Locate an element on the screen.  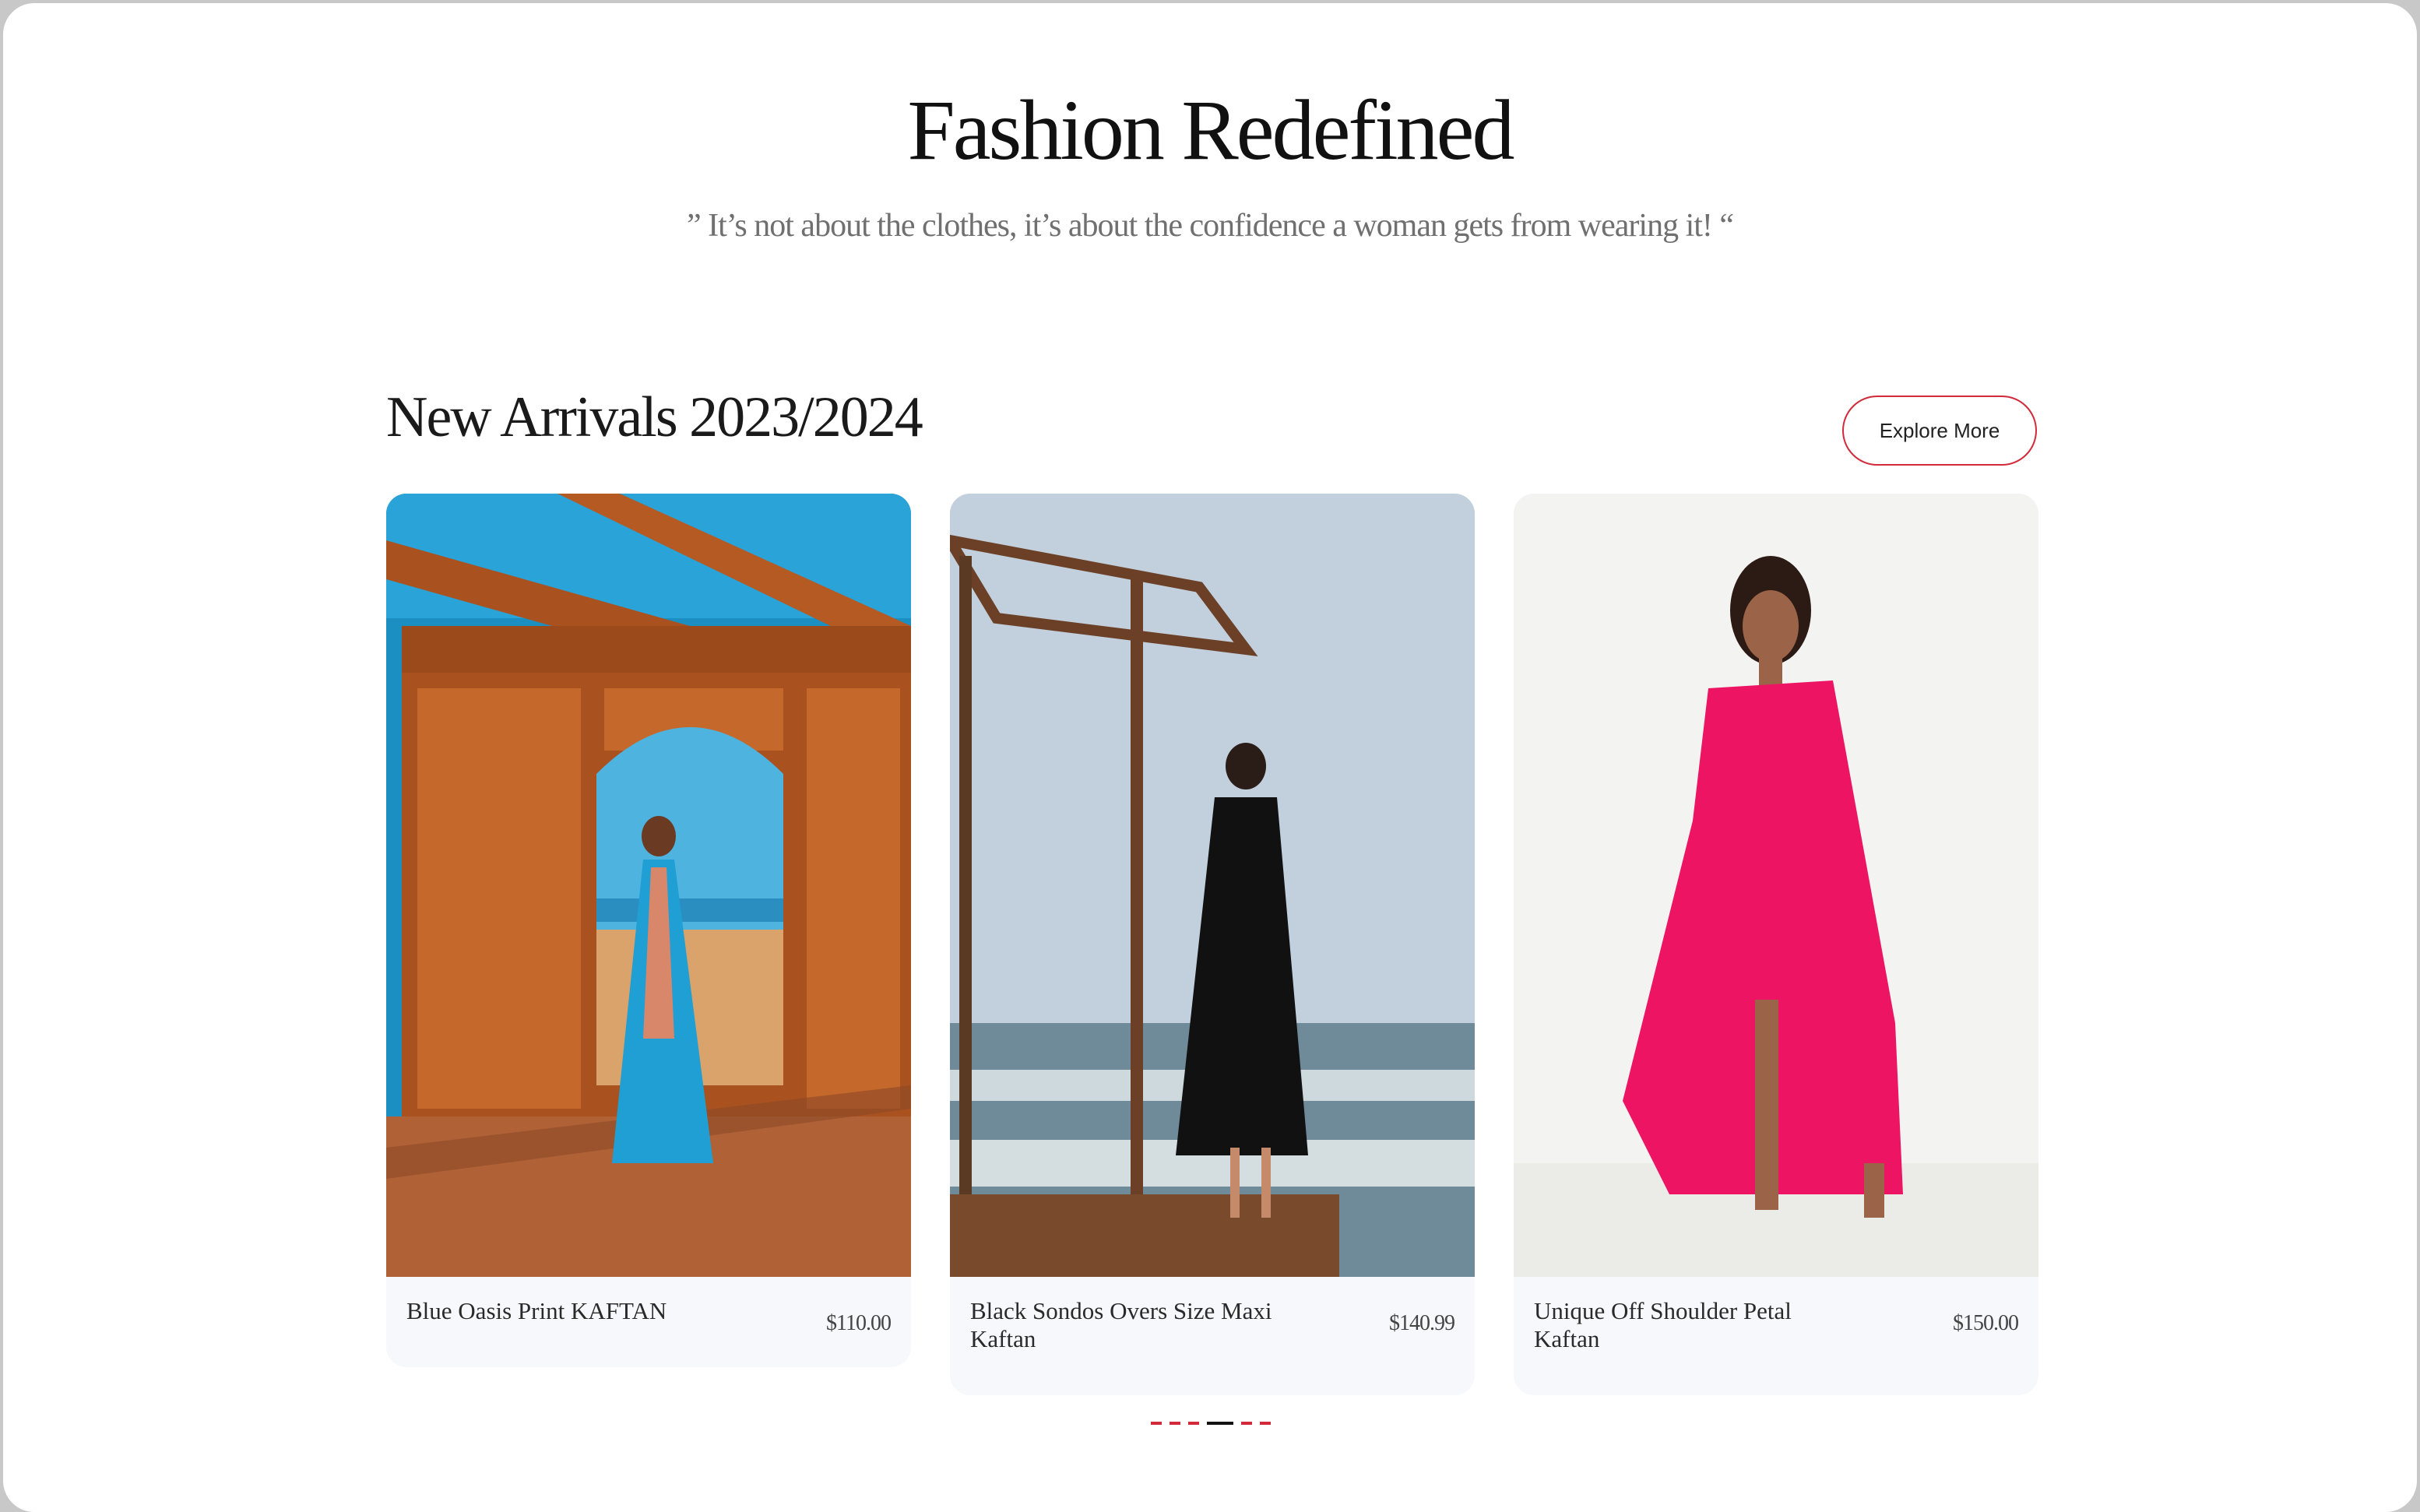
explore-more-button: Explore More is located at coordinates (1939, 431).